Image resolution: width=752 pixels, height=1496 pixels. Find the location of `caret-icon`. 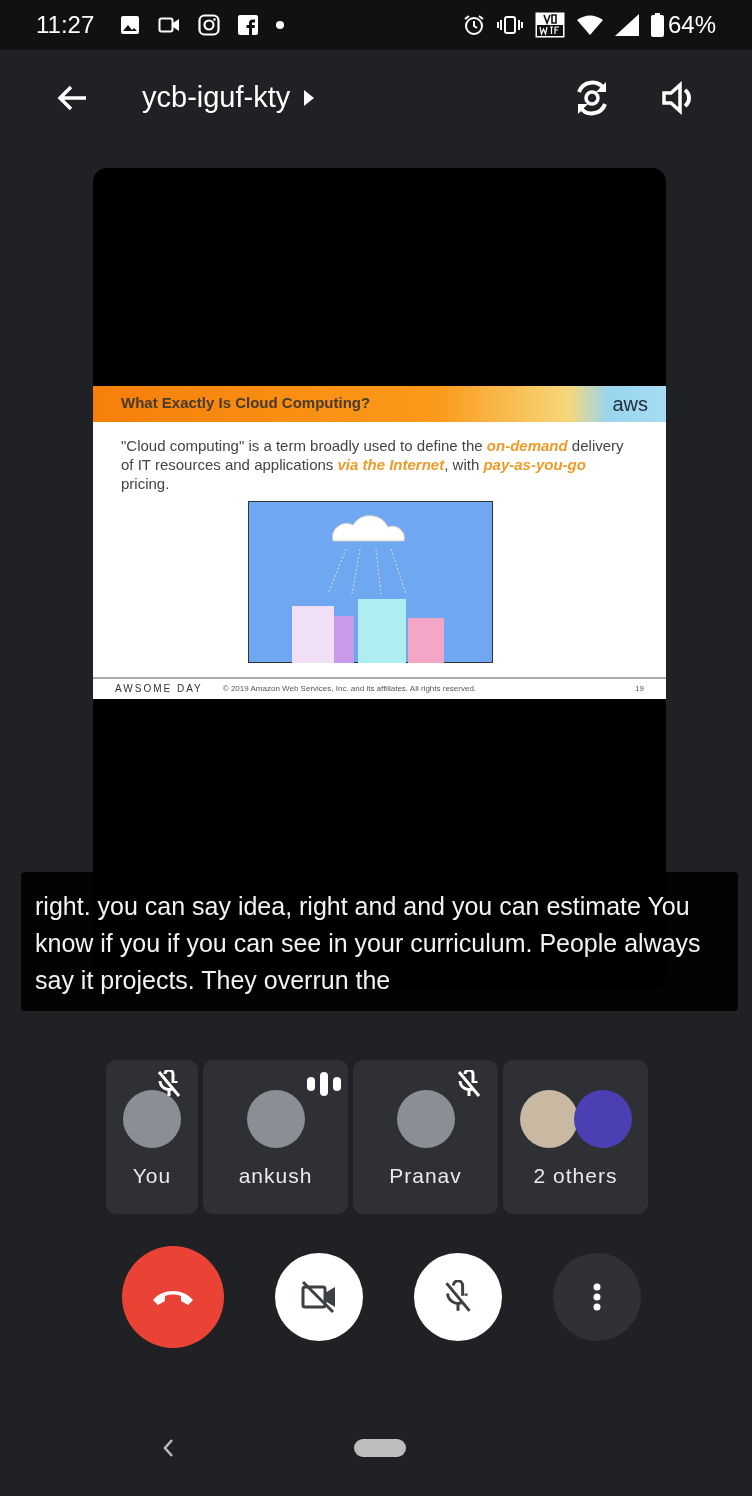

caret-icon is located at coordinates (309, 97).